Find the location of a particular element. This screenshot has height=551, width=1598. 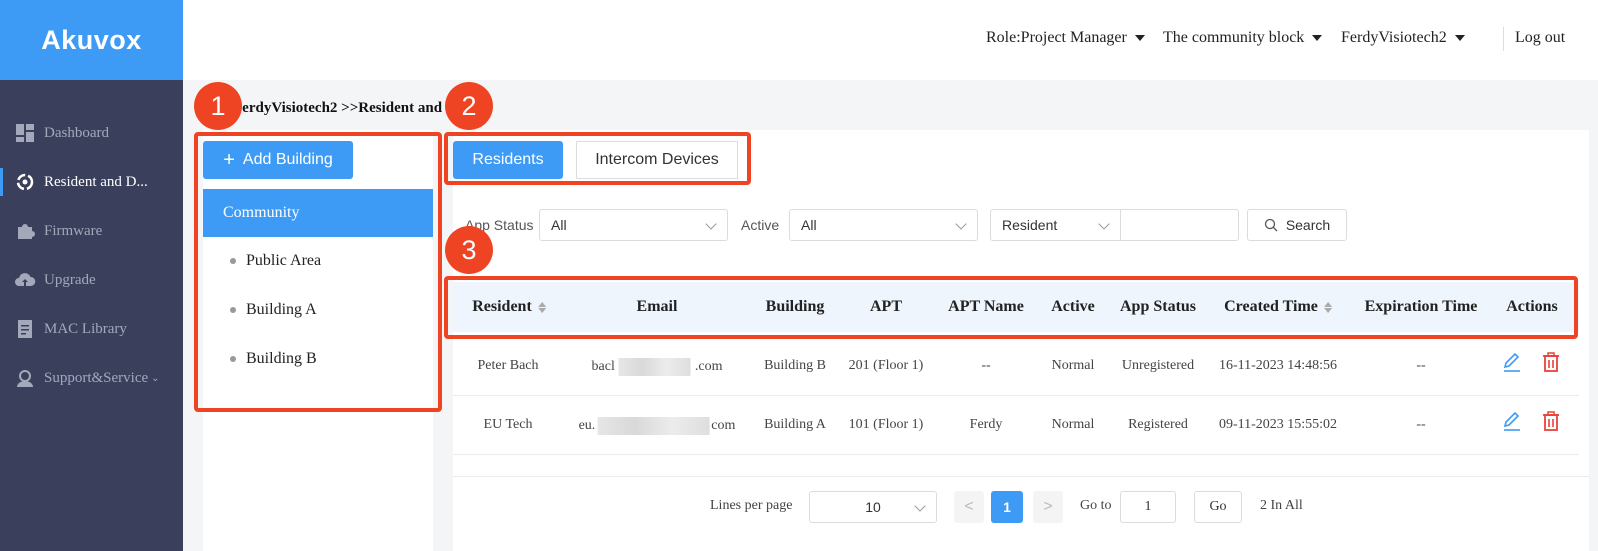

app-status-select: All is located at coordinates (633, 225).